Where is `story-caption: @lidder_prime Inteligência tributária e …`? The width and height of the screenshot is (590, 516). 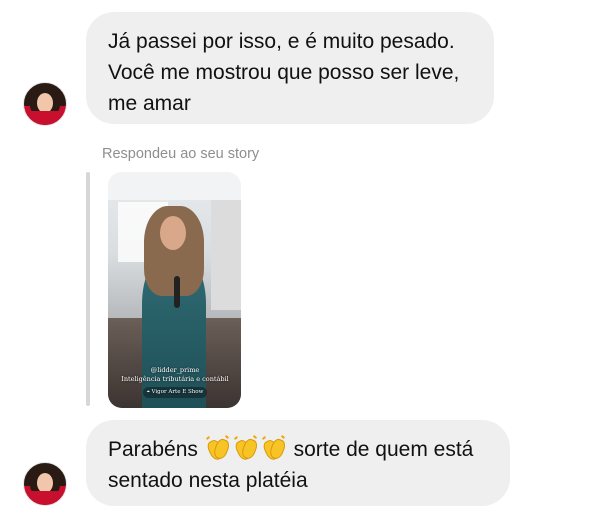 story-caption: @lidder_prime Inteligência tributária e … is located at coordinates (175, 382).